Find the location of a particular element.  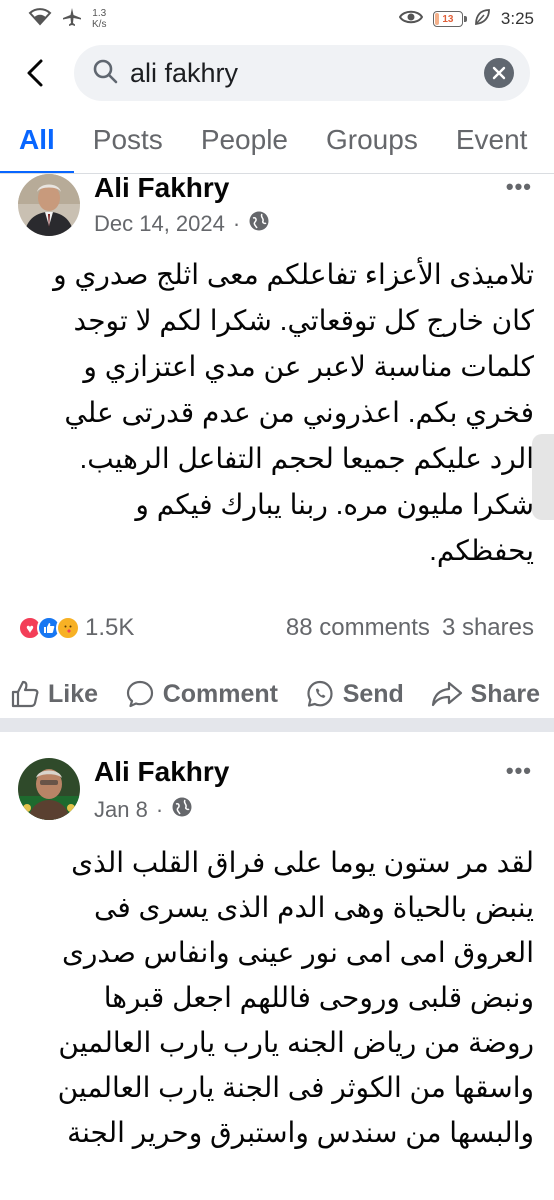

status-left: 1.3 K/s is located at coordinates (67, 19).